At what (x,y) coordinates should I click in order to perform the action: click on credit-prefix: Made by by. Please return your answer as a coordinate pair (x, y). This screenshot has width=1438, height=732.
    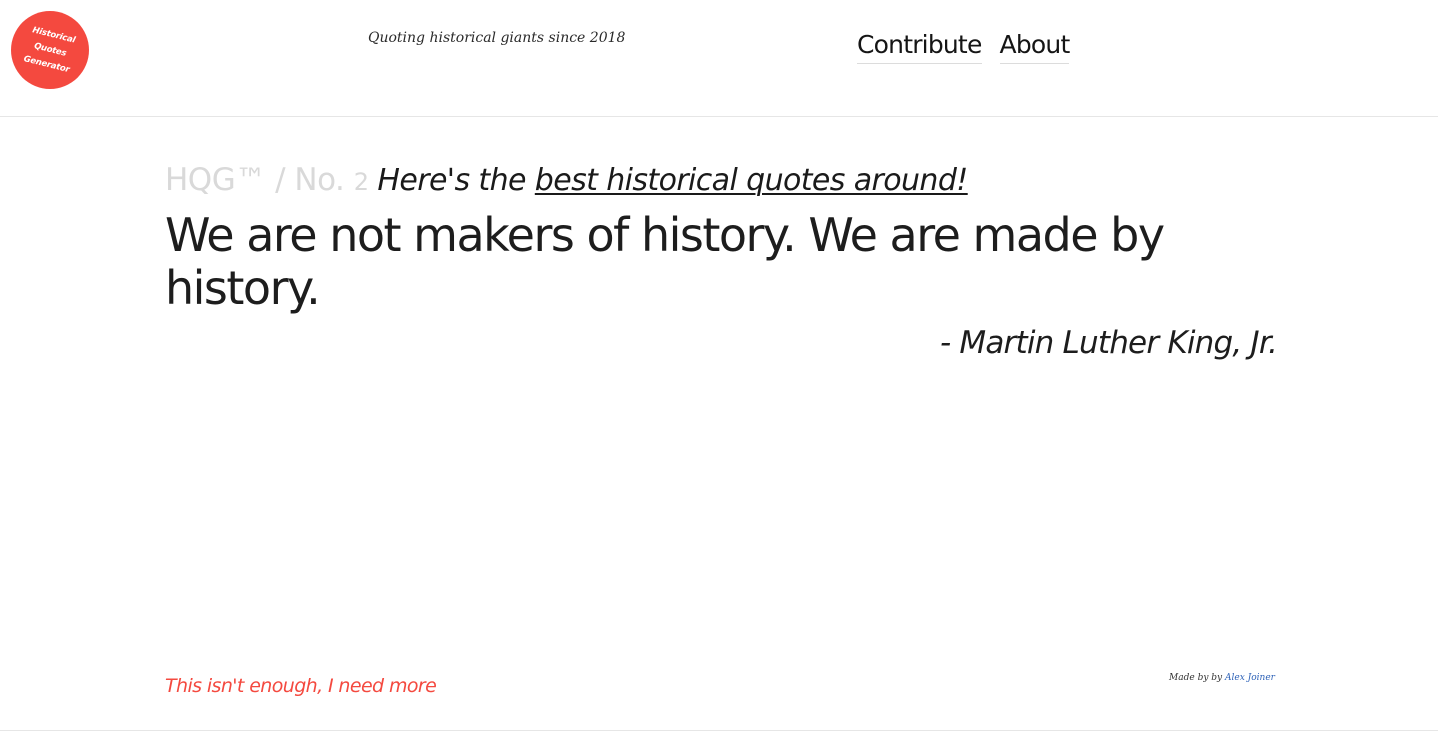
    Looking at the image, I should click on (1196, 678).